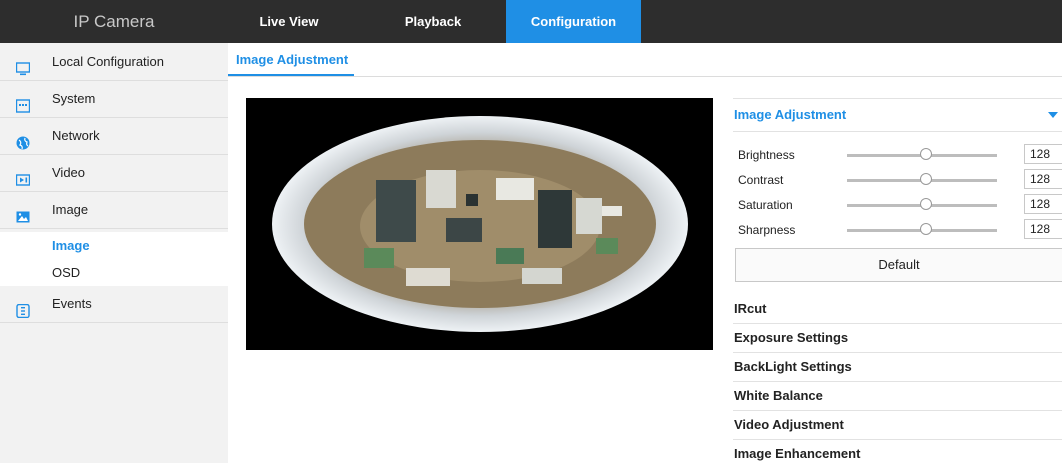 This screenshot has width=1062, height=468. I want to click on contrast-slider-handle, so click(926, 179).